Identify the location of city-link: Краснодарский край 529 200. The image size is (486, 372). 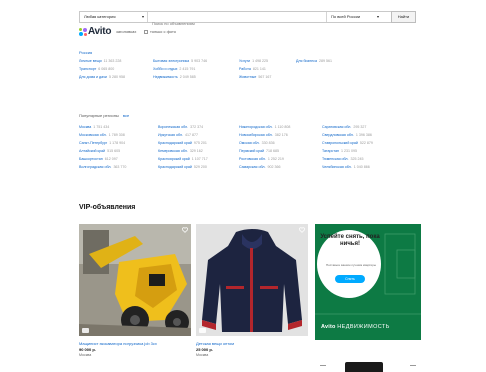
(183, 167).